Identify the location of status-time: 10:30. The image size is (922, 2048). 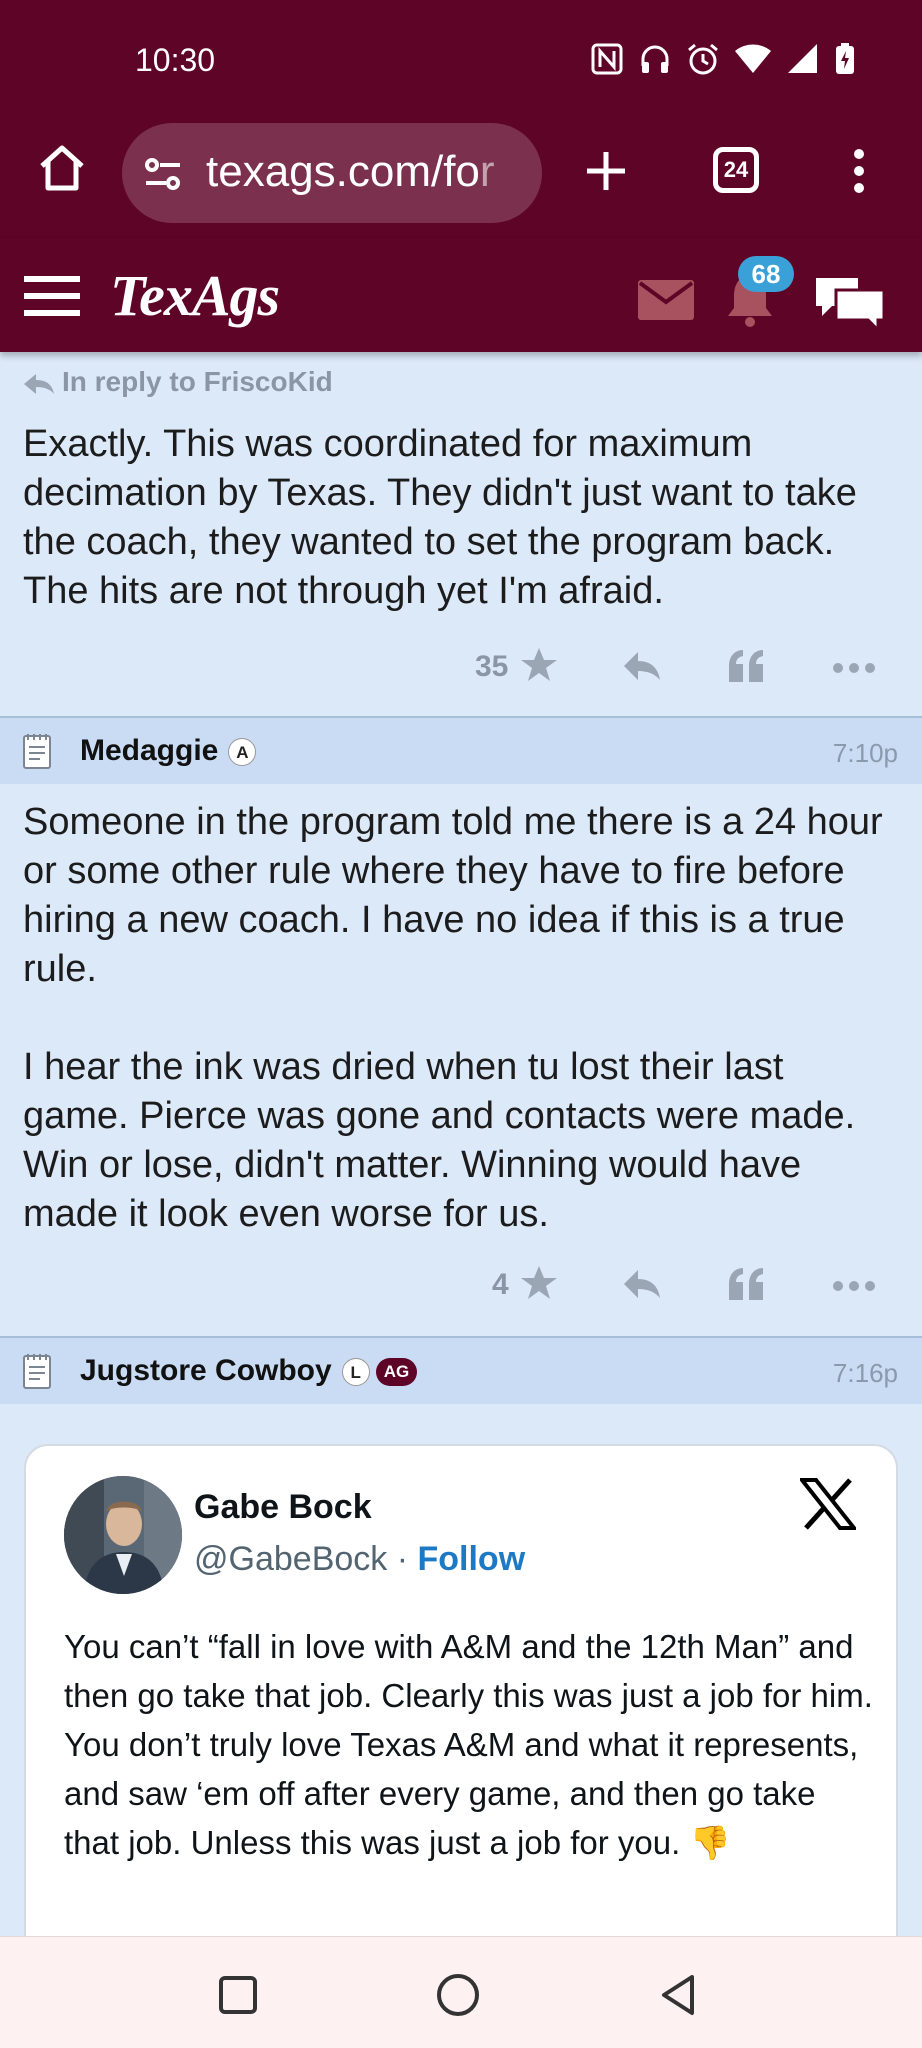
(175, 60).